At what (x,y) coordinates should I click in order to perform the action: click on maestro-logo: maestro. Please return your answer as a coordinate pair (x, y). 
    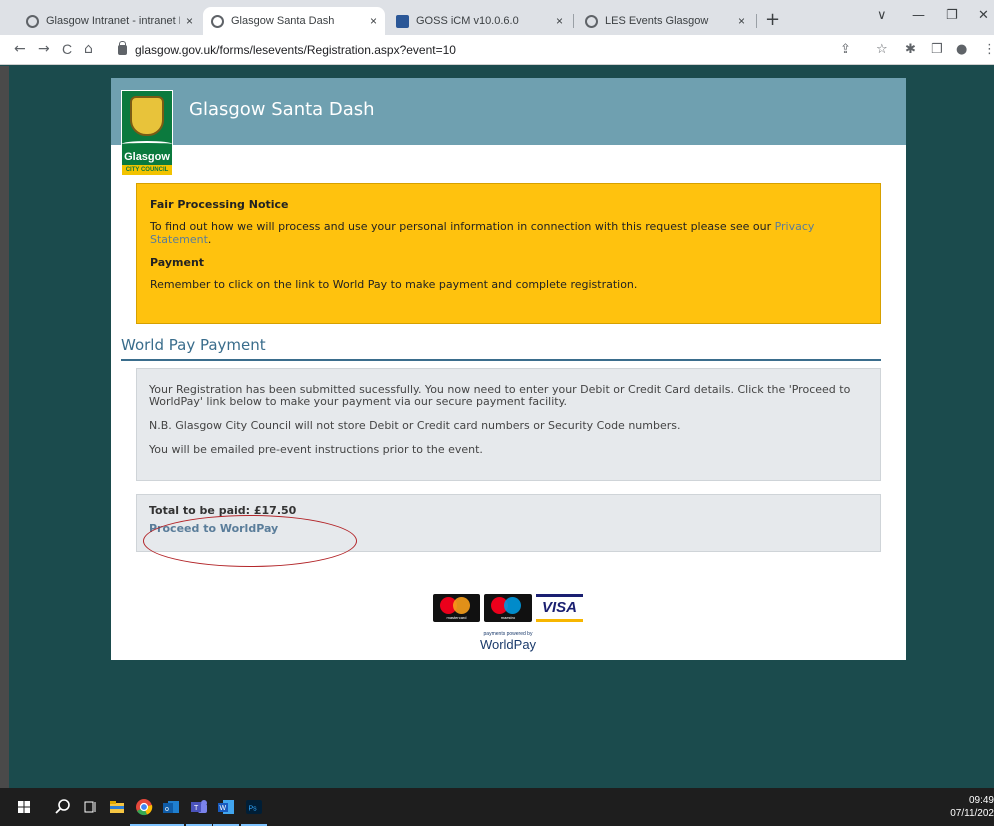
    Looking at the image, I should click on (508, 608).